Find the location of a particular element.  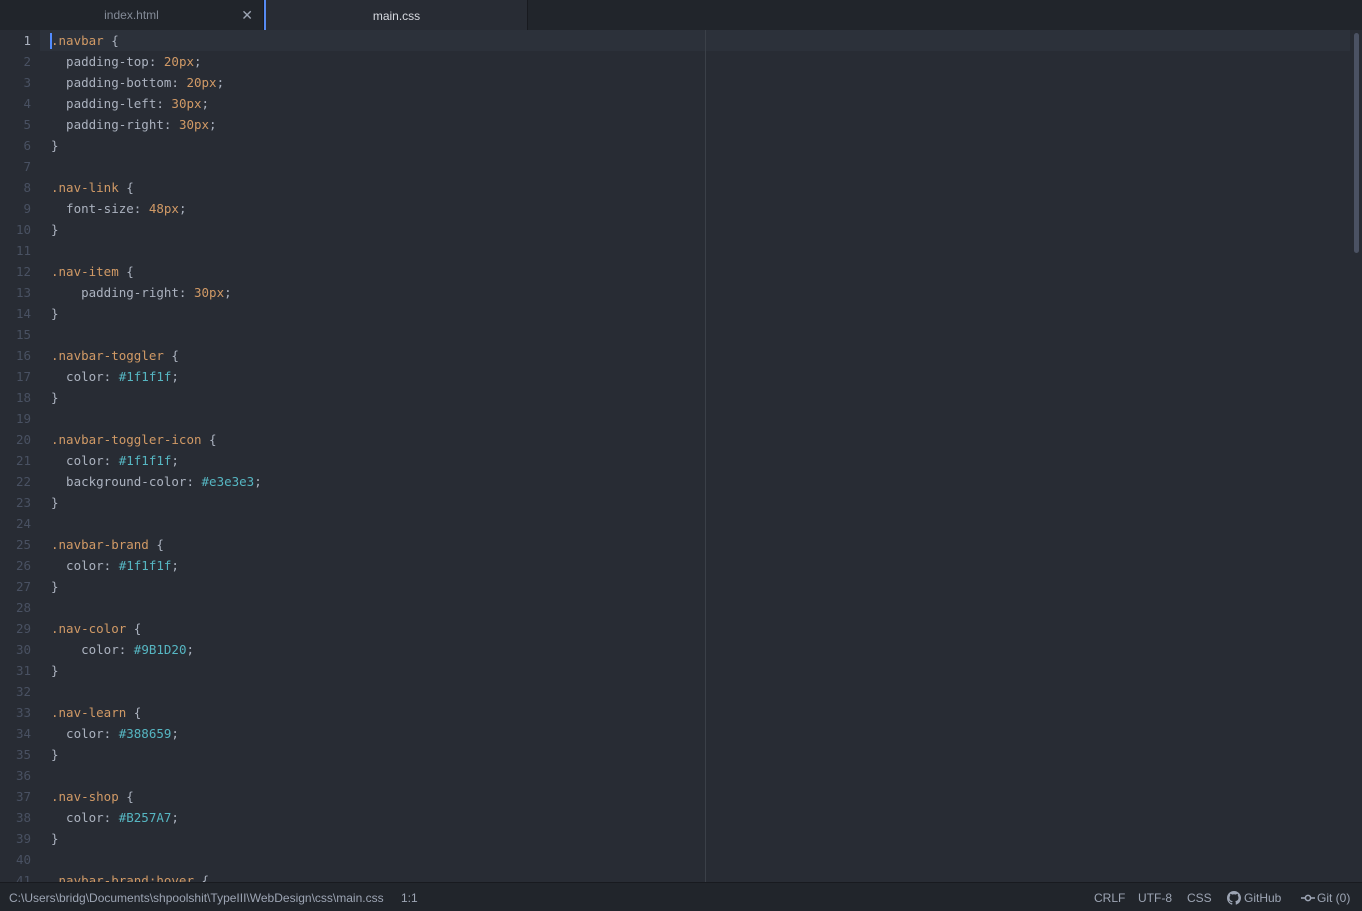

code-line: color: #388659; is located at coordinates (695, 733).